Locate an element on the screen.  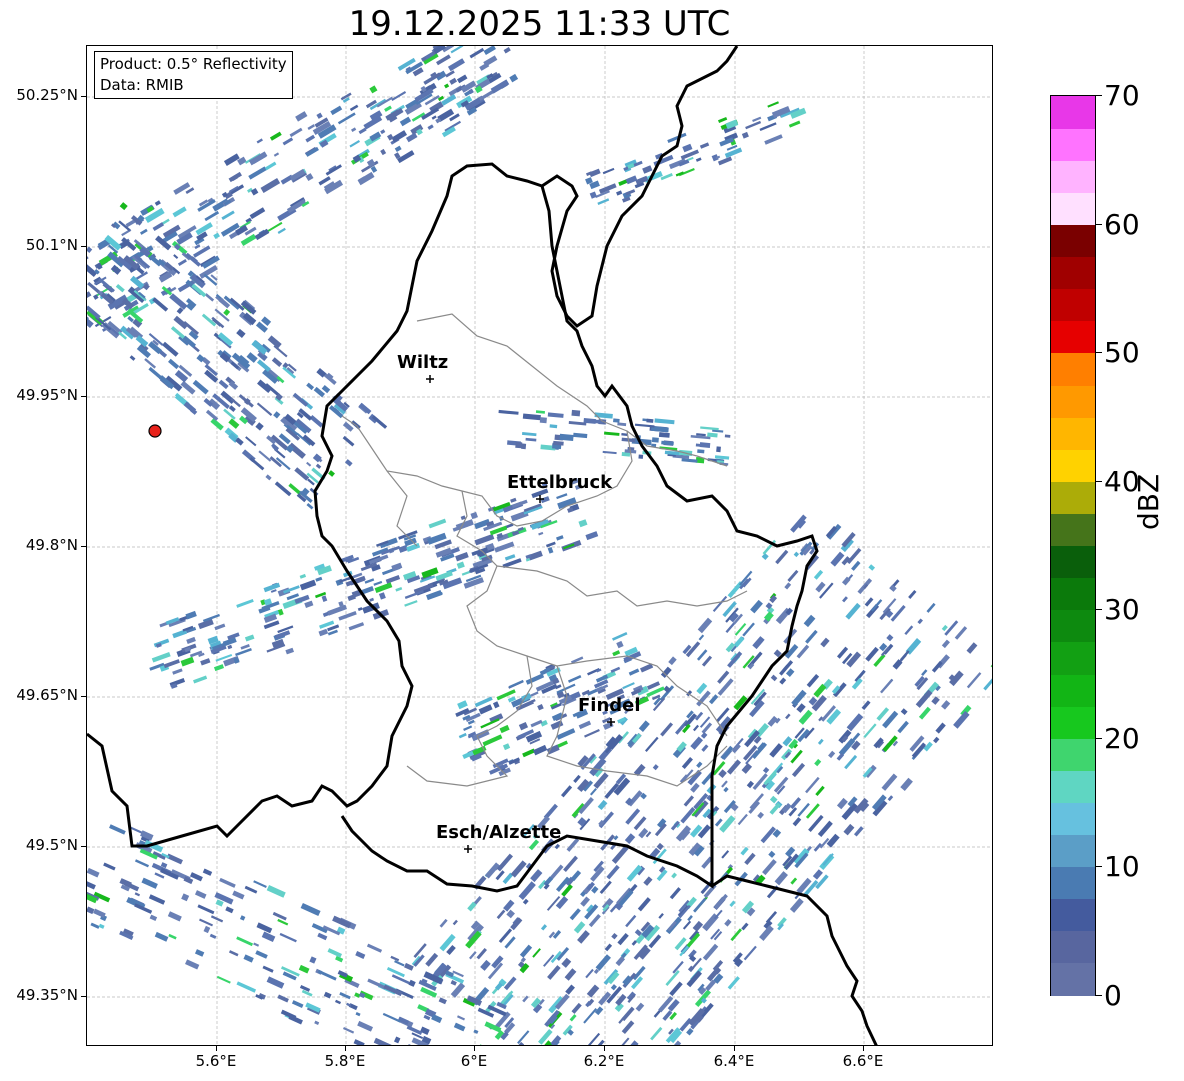
lon-tick-label: 6.6°E is located at coordinates (863, 1061).